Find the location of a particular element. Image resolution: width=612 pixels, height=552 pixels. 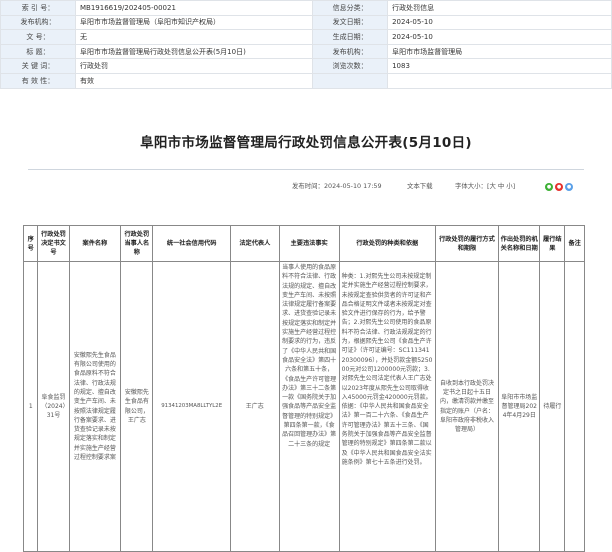

article-toolbar: 发布时间：2024-05-10 17:59 文本下载 字体大小：[大 中 小] is located at coordinates (306, 186).